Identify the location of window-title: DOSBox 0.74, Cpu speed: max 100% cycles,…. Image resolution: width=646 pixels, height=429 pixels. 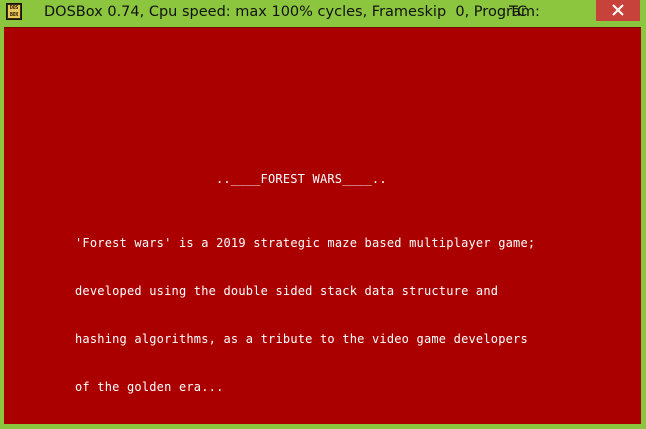
(292, 12).